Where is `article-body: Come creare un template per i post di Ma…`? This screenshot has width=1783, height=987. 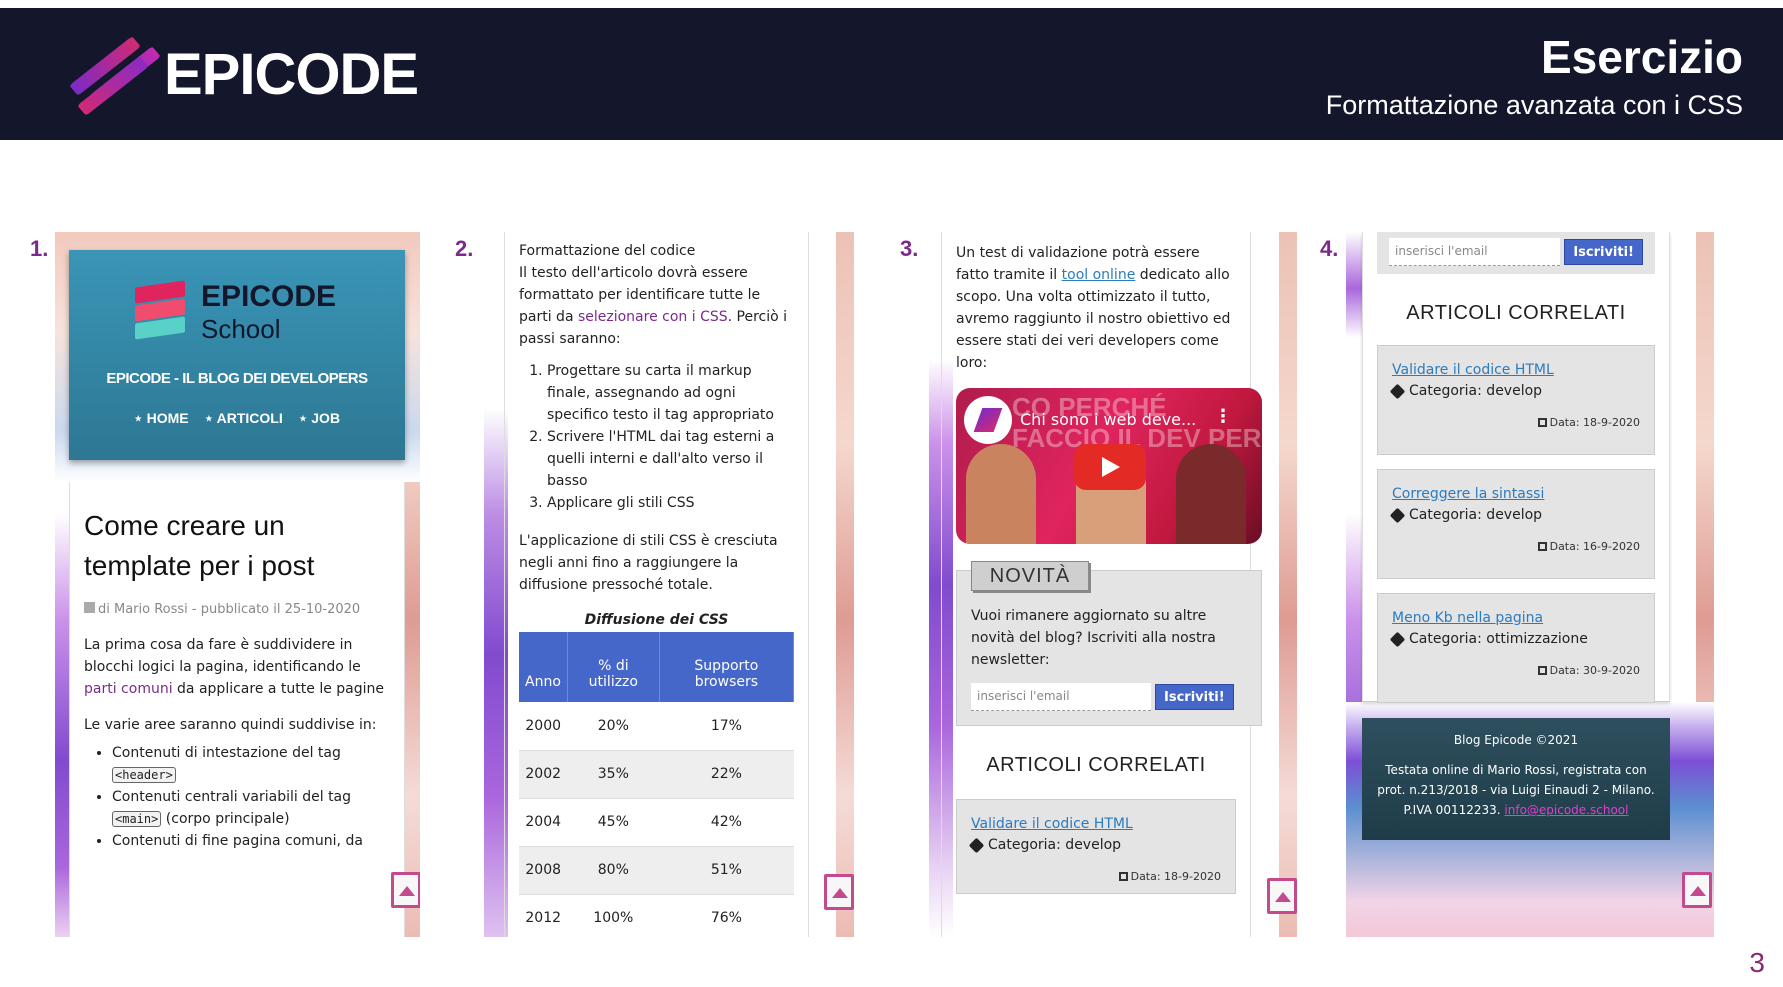
article-body: Come creare un template per i post di Ma… is located at coordinates (237, 709).